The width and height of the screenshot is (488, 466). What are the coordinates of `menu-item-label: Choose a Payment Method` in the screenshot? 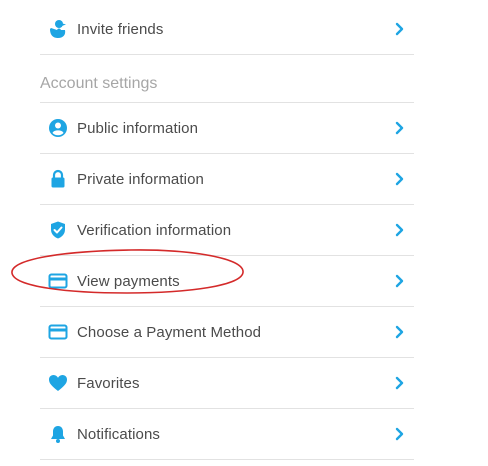 It's located at (169, 332).